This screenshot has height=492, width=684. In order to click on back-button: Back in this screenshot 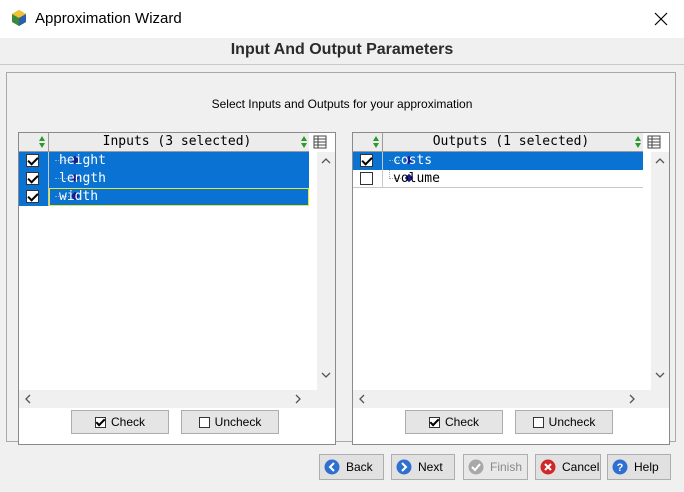, I will do `click(351, 467)`.